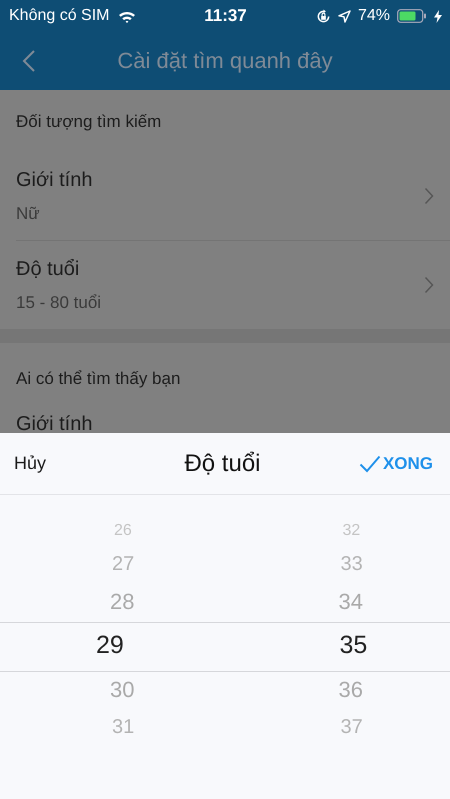 This screenshot has height=799, width=450. Describe the element at coordinates (344, 16) in the screenshot. I see `location-arrow-icon` at that location.